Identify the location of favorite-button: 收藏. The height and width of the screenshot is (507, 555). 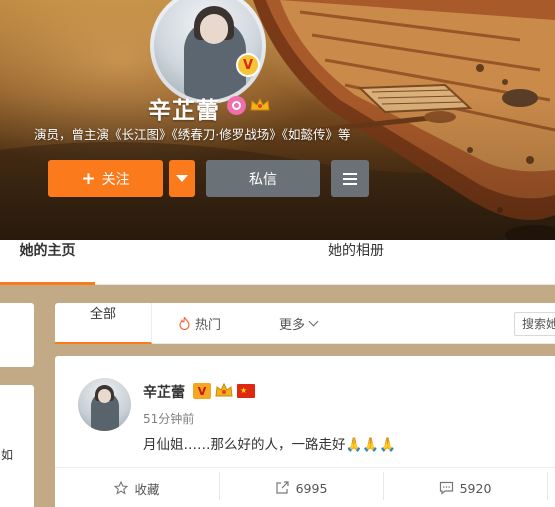
(137, 487).